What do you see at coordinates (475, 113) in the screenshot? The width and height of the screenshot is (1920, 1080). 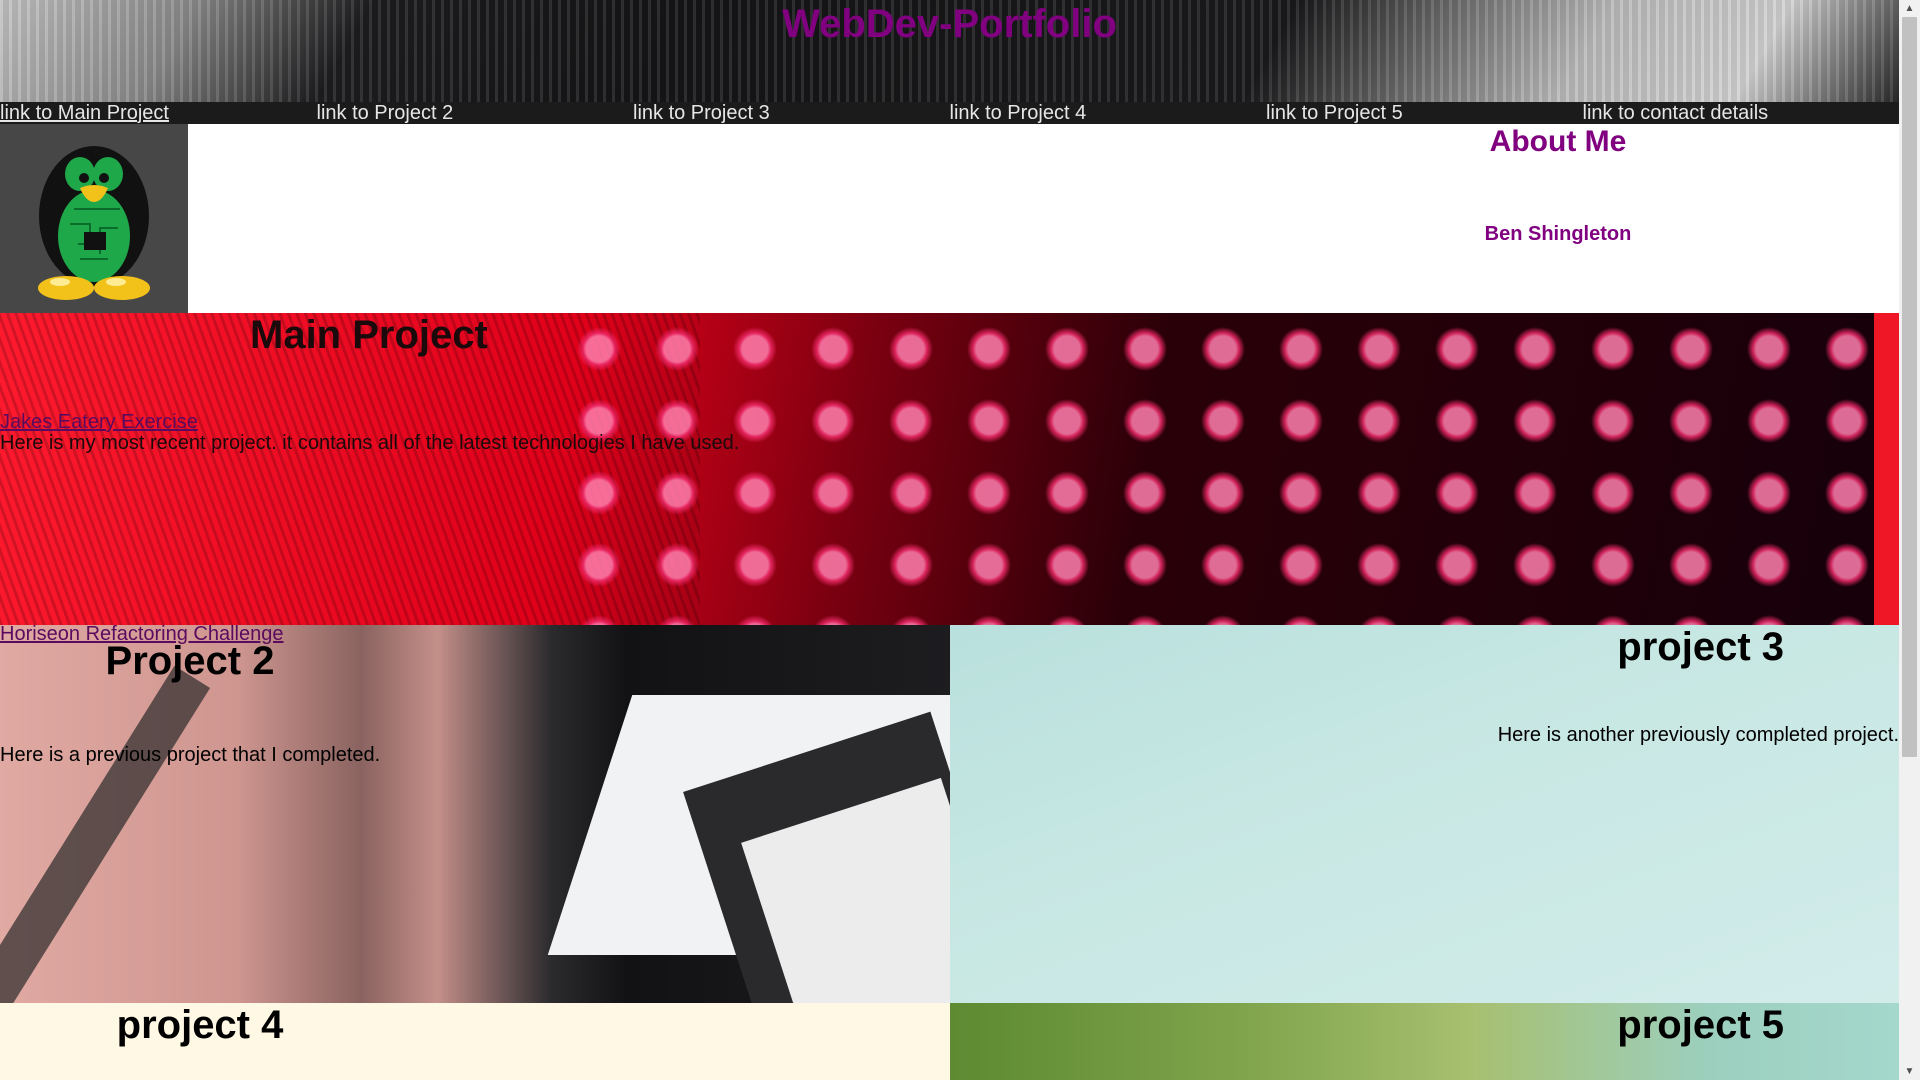 I see `nav-link-project-2: link to Project 2` at bounding box center [475, 113].